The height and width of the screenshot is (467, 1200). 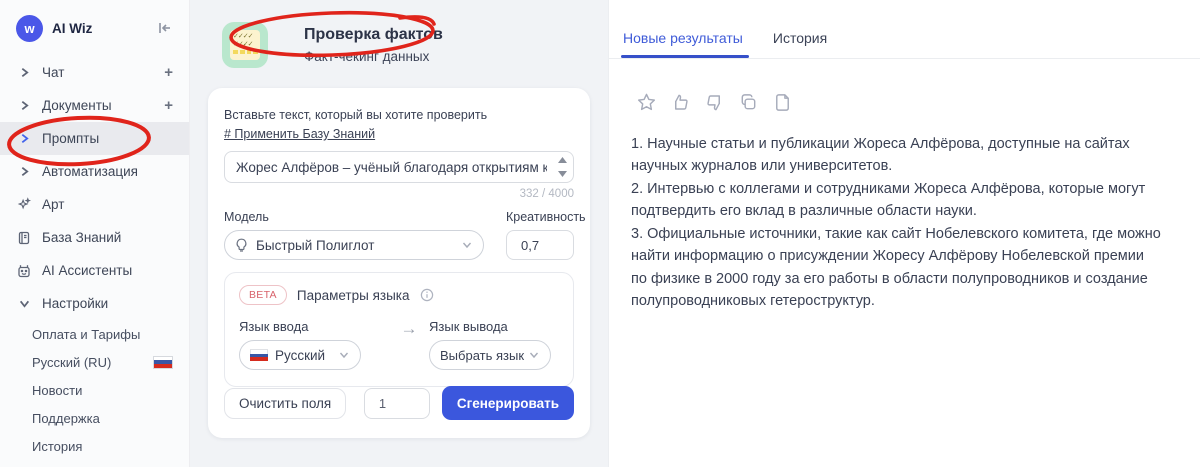 I want to click on output-language-label: Язык вывода, so click(x=468, y=326).